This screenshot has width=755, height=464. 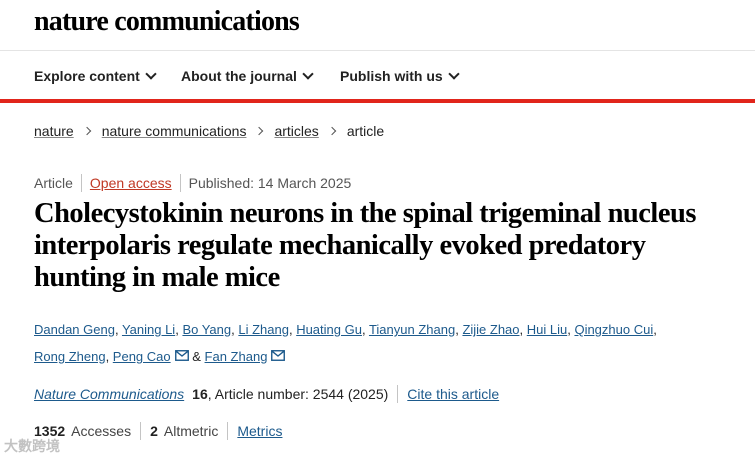 I want to click on author-ampersand: &, so click(x=196, y=356).